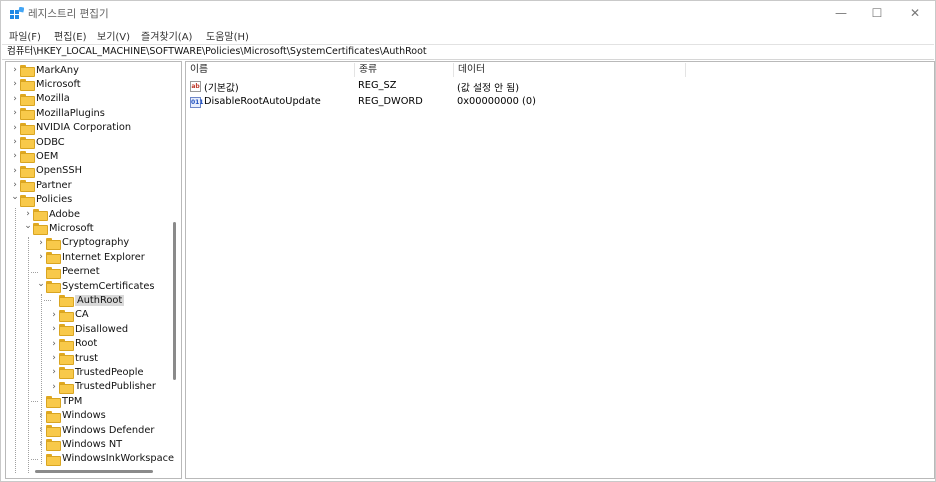 Image resolution: width=936 pixels, height=482 pixels. I want to click on menu-help: 도움말(H), so click(227, 35).